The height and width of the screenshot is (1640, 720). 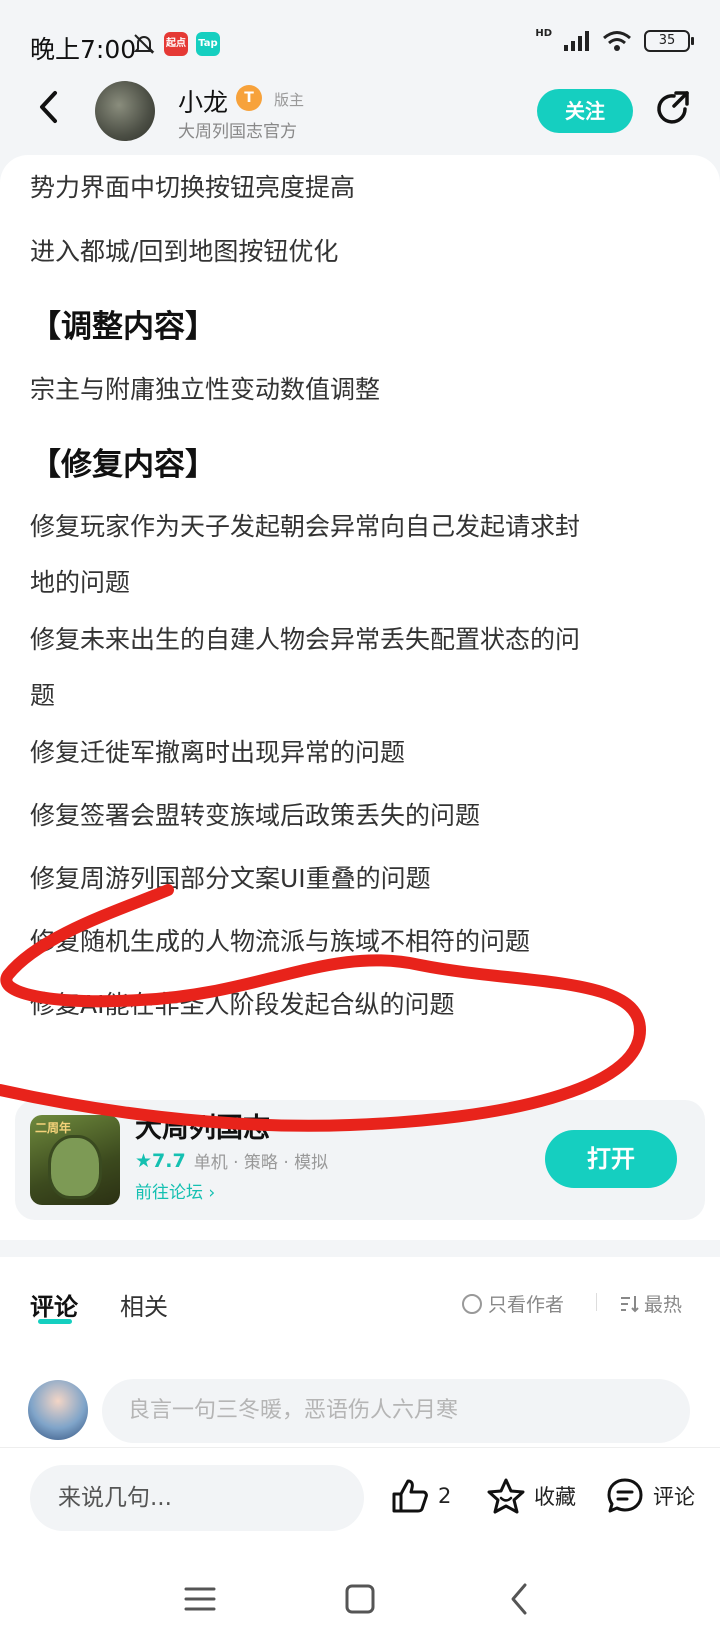 I want to click on game-score: ★7.7, so click(x=160, y=1160).